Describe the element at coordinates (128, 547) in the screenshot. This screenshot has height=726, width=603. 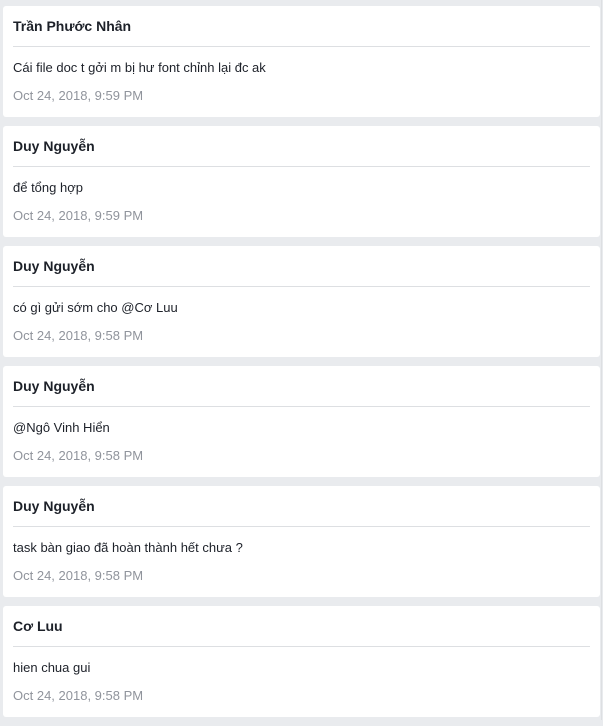
I see `comment-message: task bàn giao đã hoàn thành hết chưa ?` at that location.